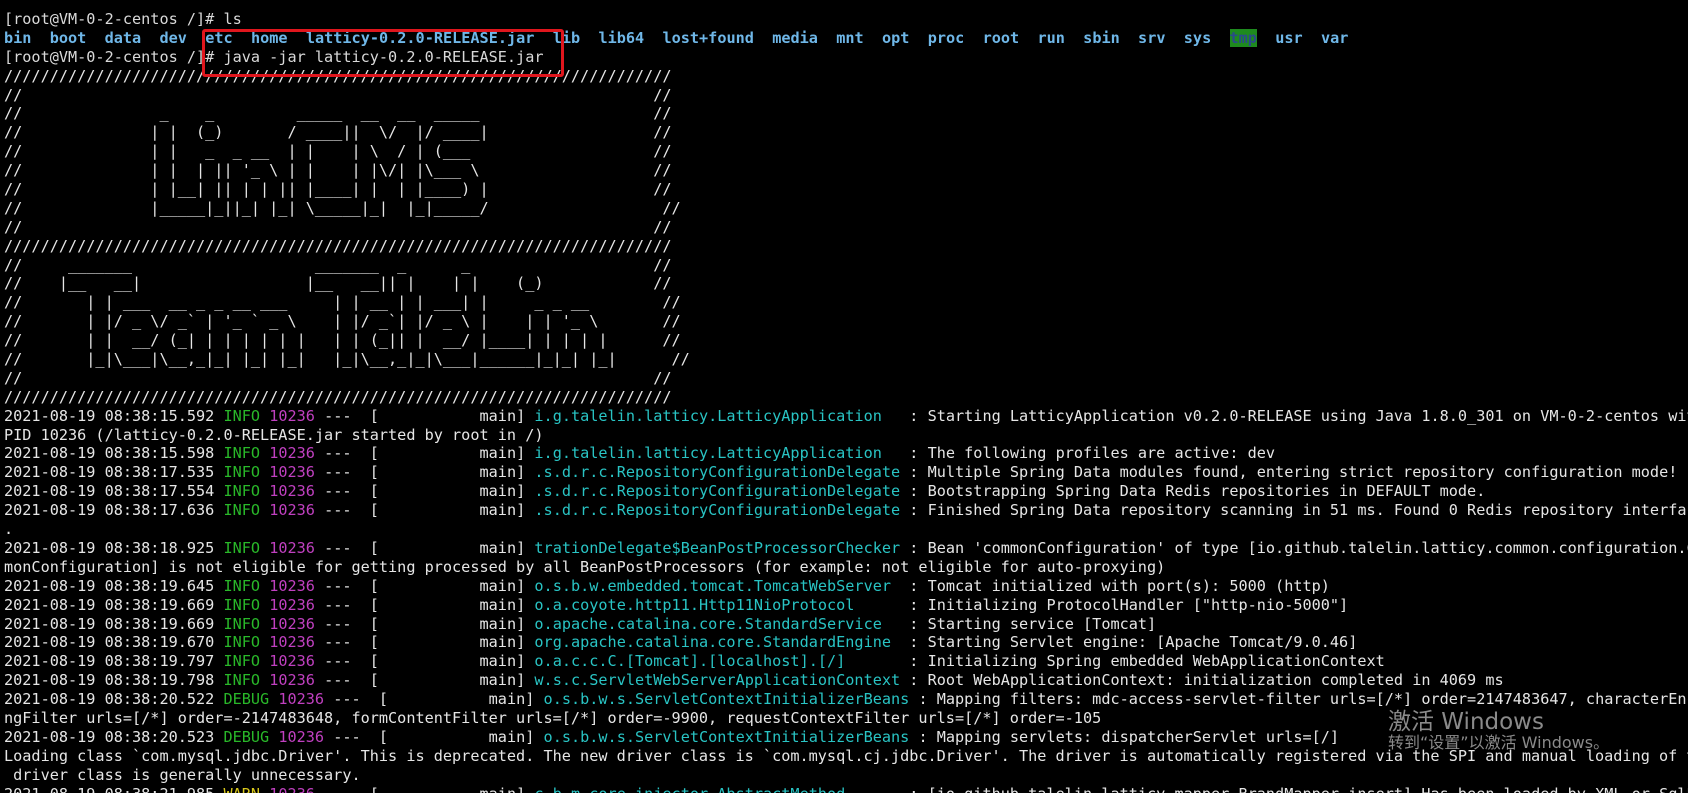 This screenshot has height=793, width=1698. What do you see at coordinates (717, 585) in the screenshot?
I see `log-logger: o.s.b.w.embedded.tomcat.TomcatWebServer` at bounding box center [717, 585].